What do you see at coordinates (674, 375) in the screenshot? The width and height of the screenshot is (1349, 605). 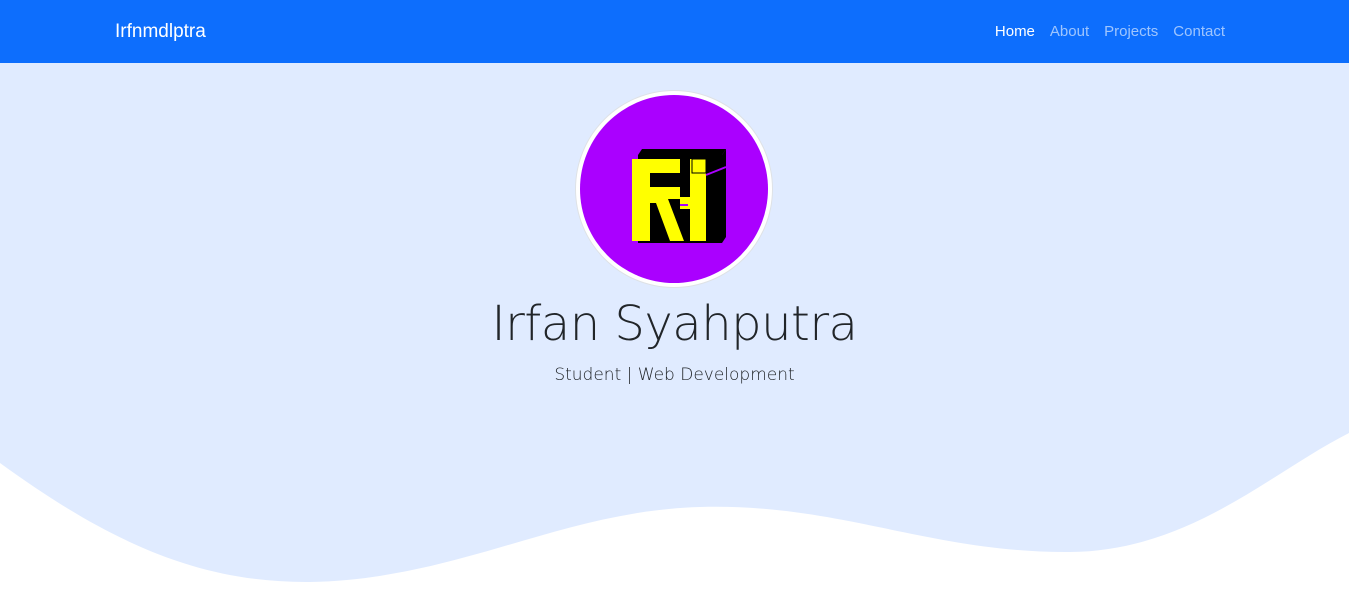 I see `hero-tagline: Student | Web Development` at bounding box center [674, 375].